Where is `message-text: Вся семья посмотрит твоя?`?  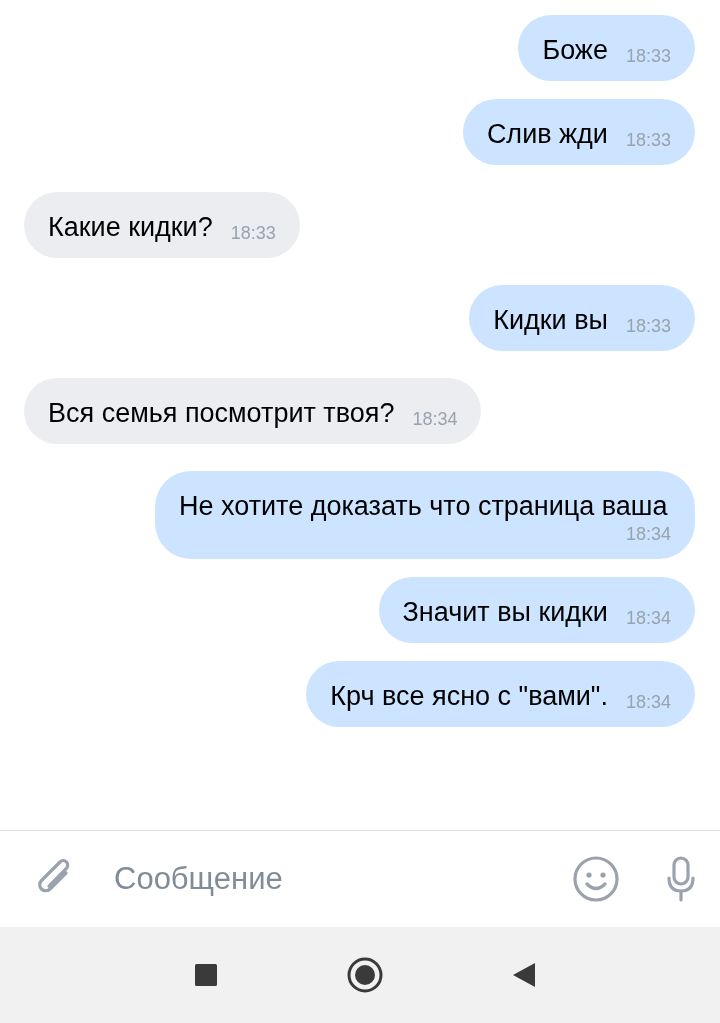 message-text: Вся семья посмотрит твоя? is located at coordinates (221, 413).